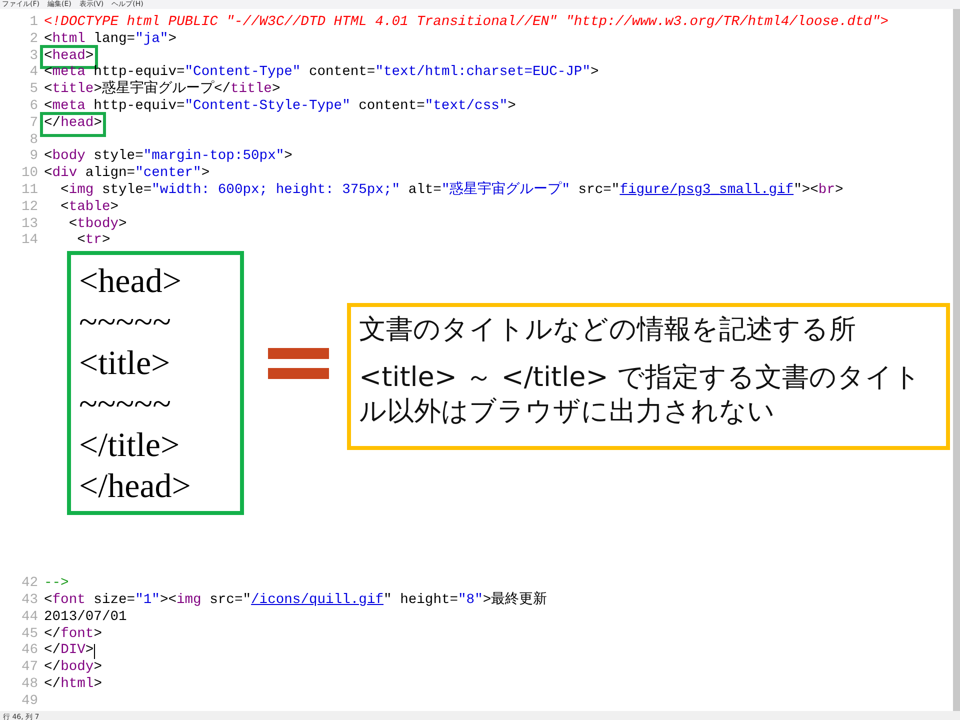  Describe the element at coordinates (29, 635) in the screenshot. I see `line-number: 45` at that location.